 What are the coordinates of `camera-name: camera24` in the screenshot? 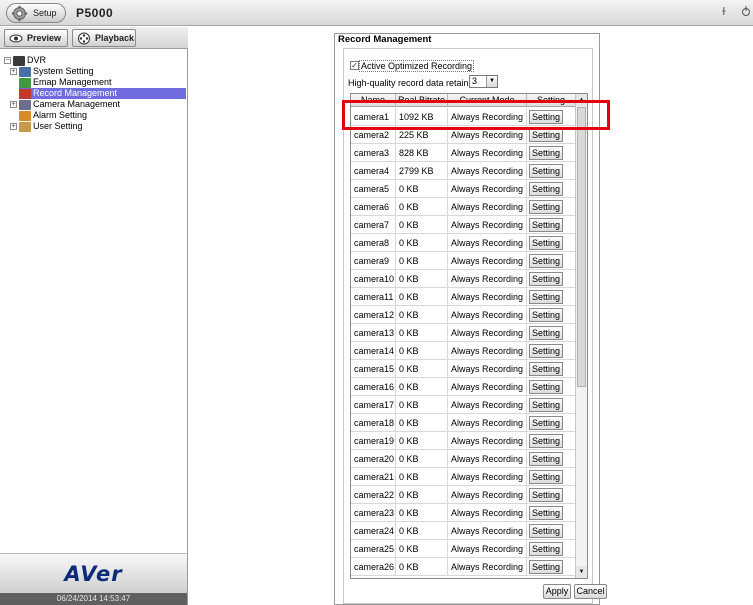 It's located at (373, 531).